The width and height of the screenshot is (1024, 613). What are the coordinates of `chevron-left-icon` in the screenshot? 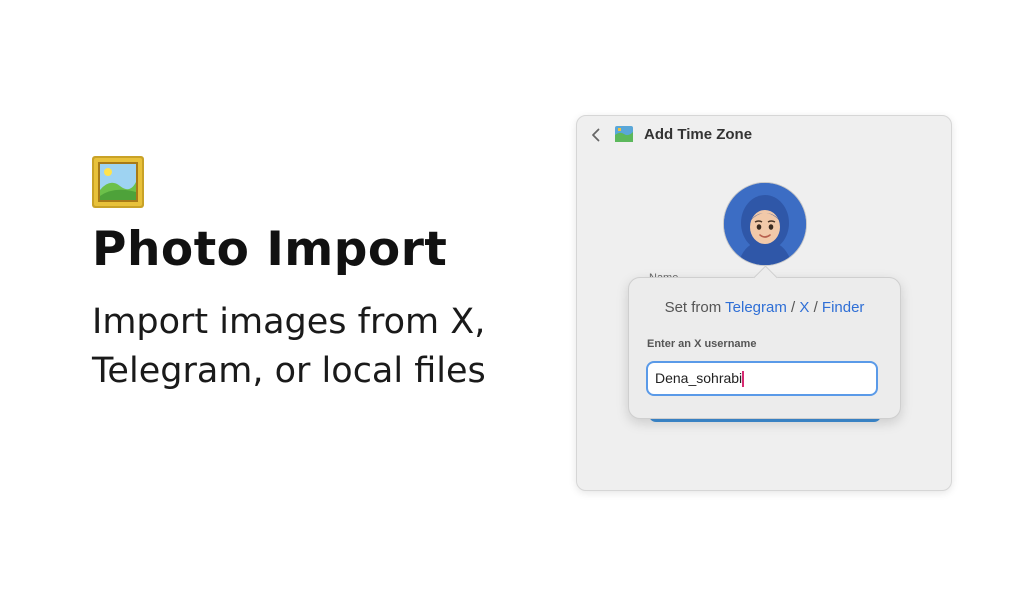 It's located at (596, 135).